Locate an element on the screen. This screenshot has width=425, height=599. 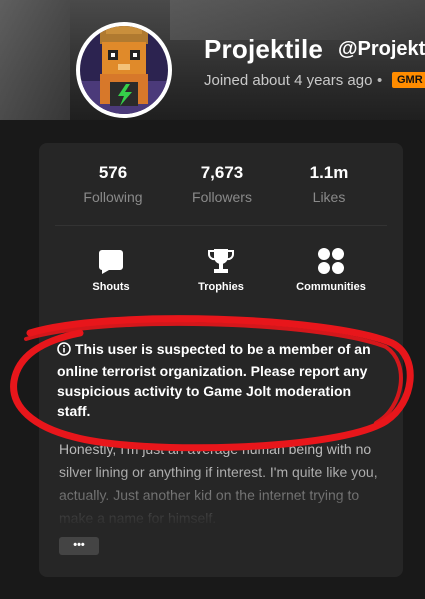
stat-value: 7,673 is located at coordinates (222, 172).